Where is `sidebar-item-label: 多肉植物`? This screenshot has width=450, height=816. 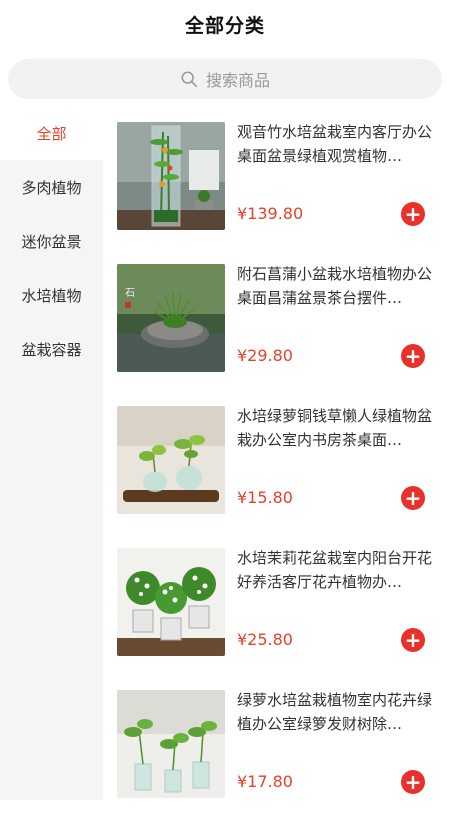 sidebar-item-label: 多肉植物 is located at coordinates (51, 187).